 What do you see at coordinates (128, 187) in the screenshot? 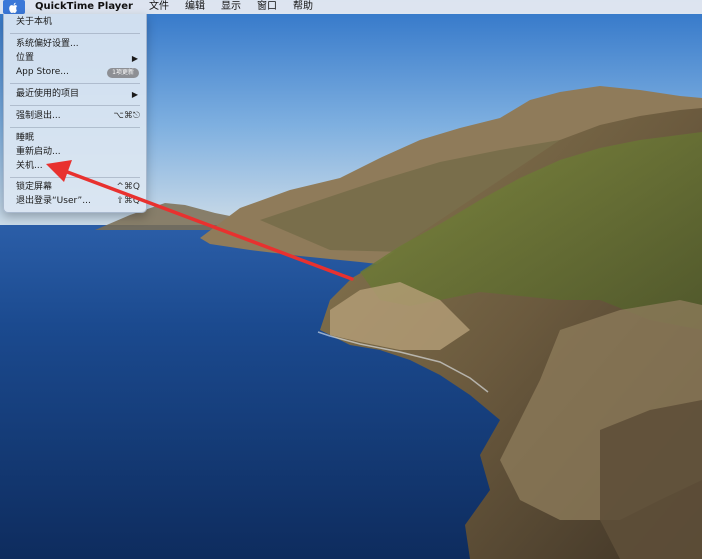
I see `lock-screen-shortcut: ^⌘Q` at bounding box center [128, 187].